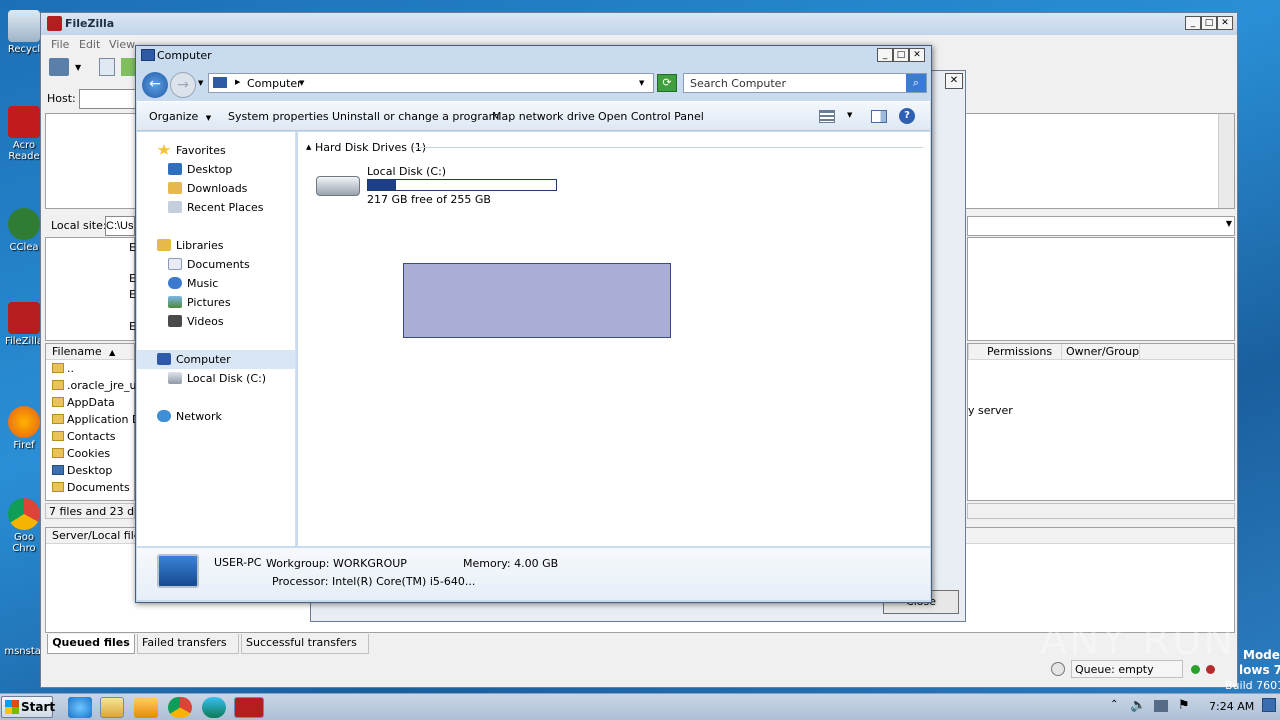 The width and height of the screenshot is (1280, 720). Describe the element at coordinates (70, 368) in the screenshot. I see `file-name: ..` at that location.